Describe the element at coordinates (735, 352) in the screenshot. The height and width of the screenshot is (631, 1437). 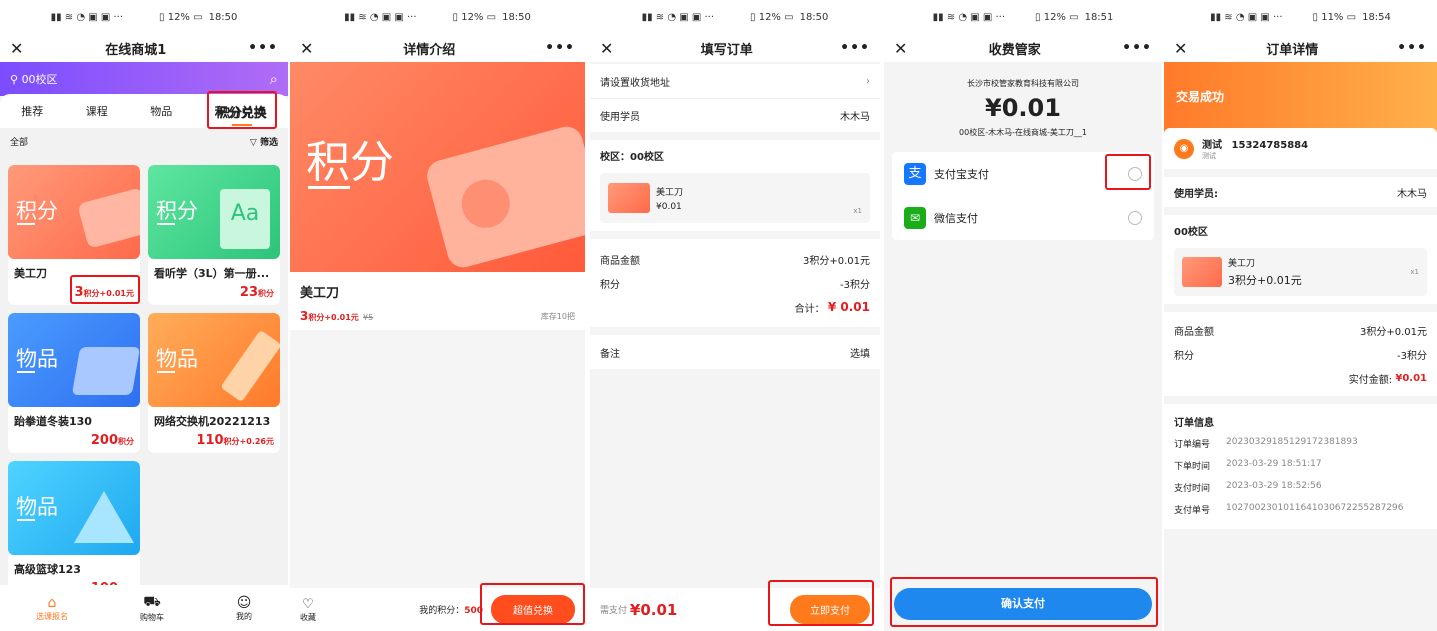
I see `note-row: 备注 选填` at that location.